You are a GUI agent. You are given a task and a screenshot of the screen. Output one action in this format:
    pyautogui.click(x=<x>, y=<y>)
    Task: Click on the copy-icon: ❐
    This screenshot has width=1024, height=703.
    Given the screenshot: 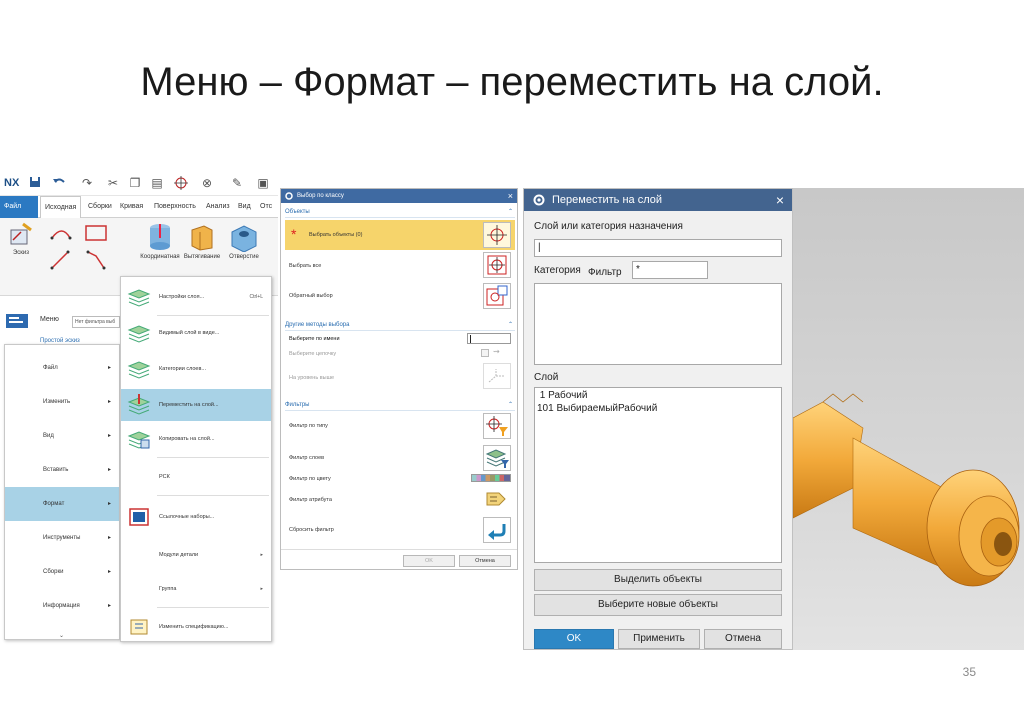 What is the action you would take?
    pyautogui.click(x=135, y=183)
    